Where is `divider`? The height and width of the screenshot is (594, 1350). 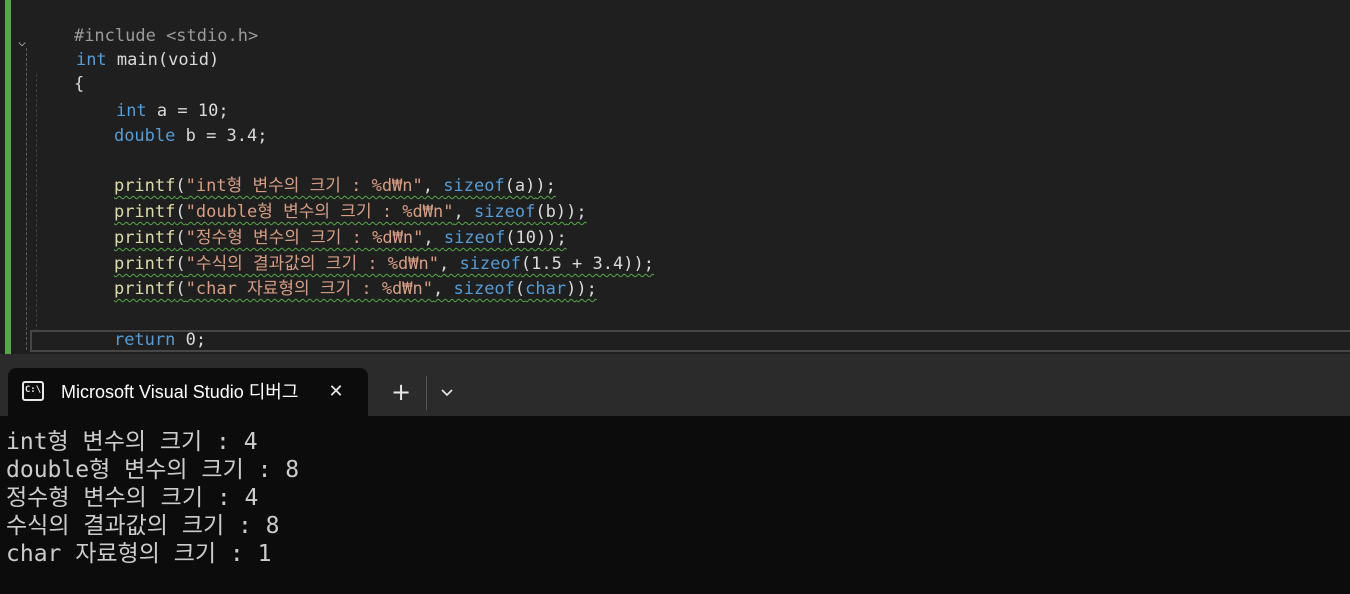
divider is located at coordinates (426, 393).